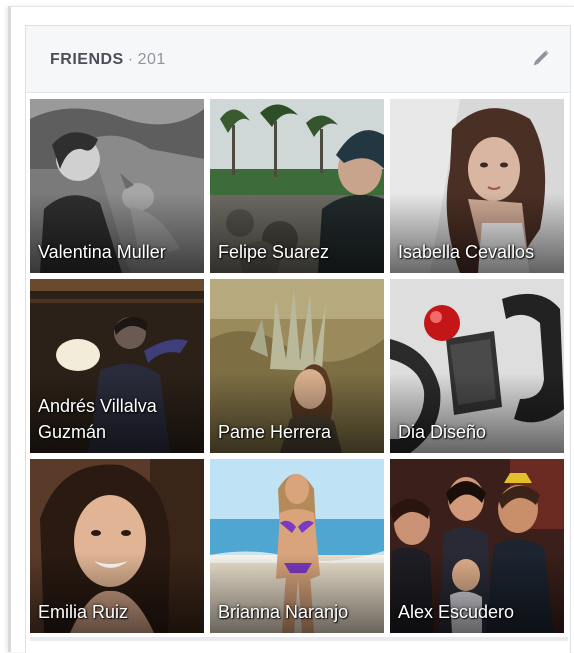  What do you see at coordinates (478, 252) in the screenshot?
I see `friend-name: Isabella Cevallos` at bounding box center [478, 252].